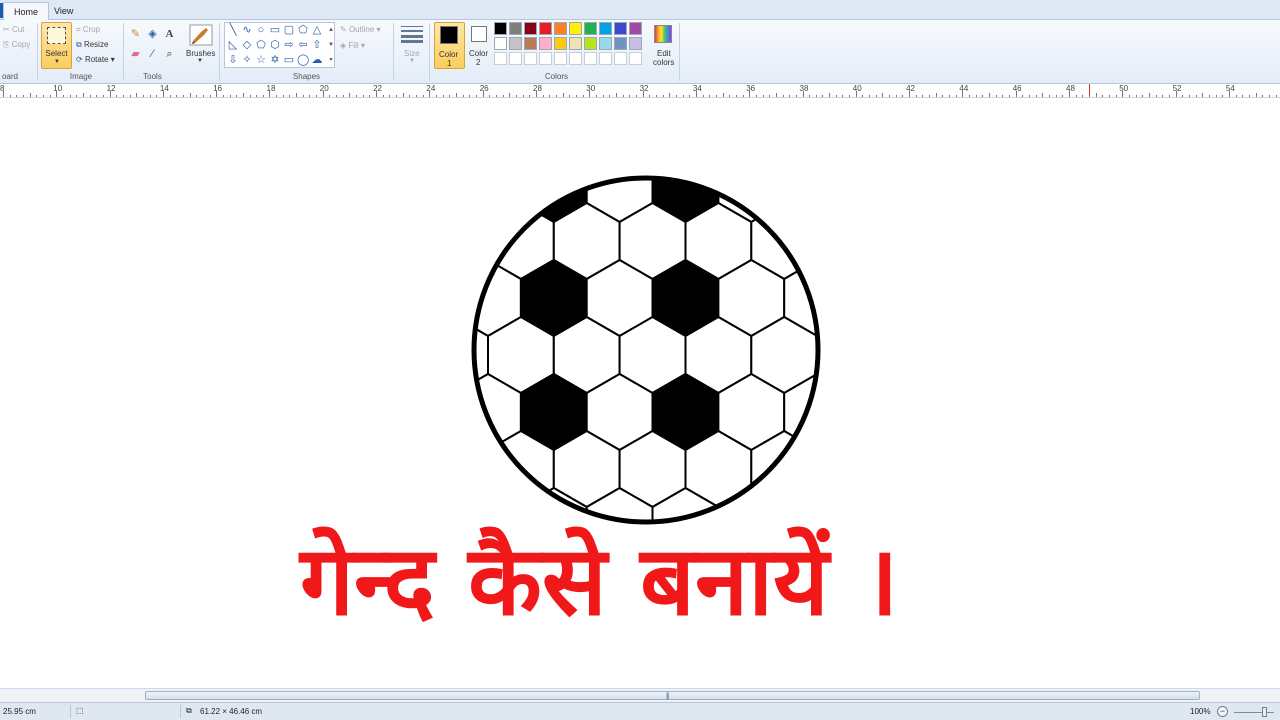 The image size is (1280, 720). I want to click on rotate-button: ⟳ Rotate ▾, so click(95, 59).